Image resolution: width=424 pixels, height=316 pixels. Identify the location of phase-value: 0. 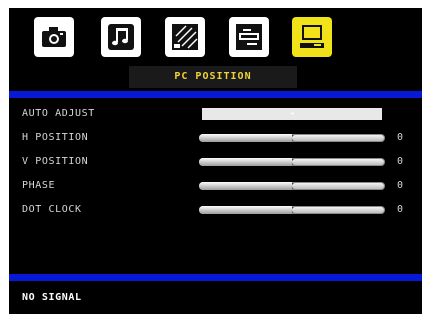
(400, 185).